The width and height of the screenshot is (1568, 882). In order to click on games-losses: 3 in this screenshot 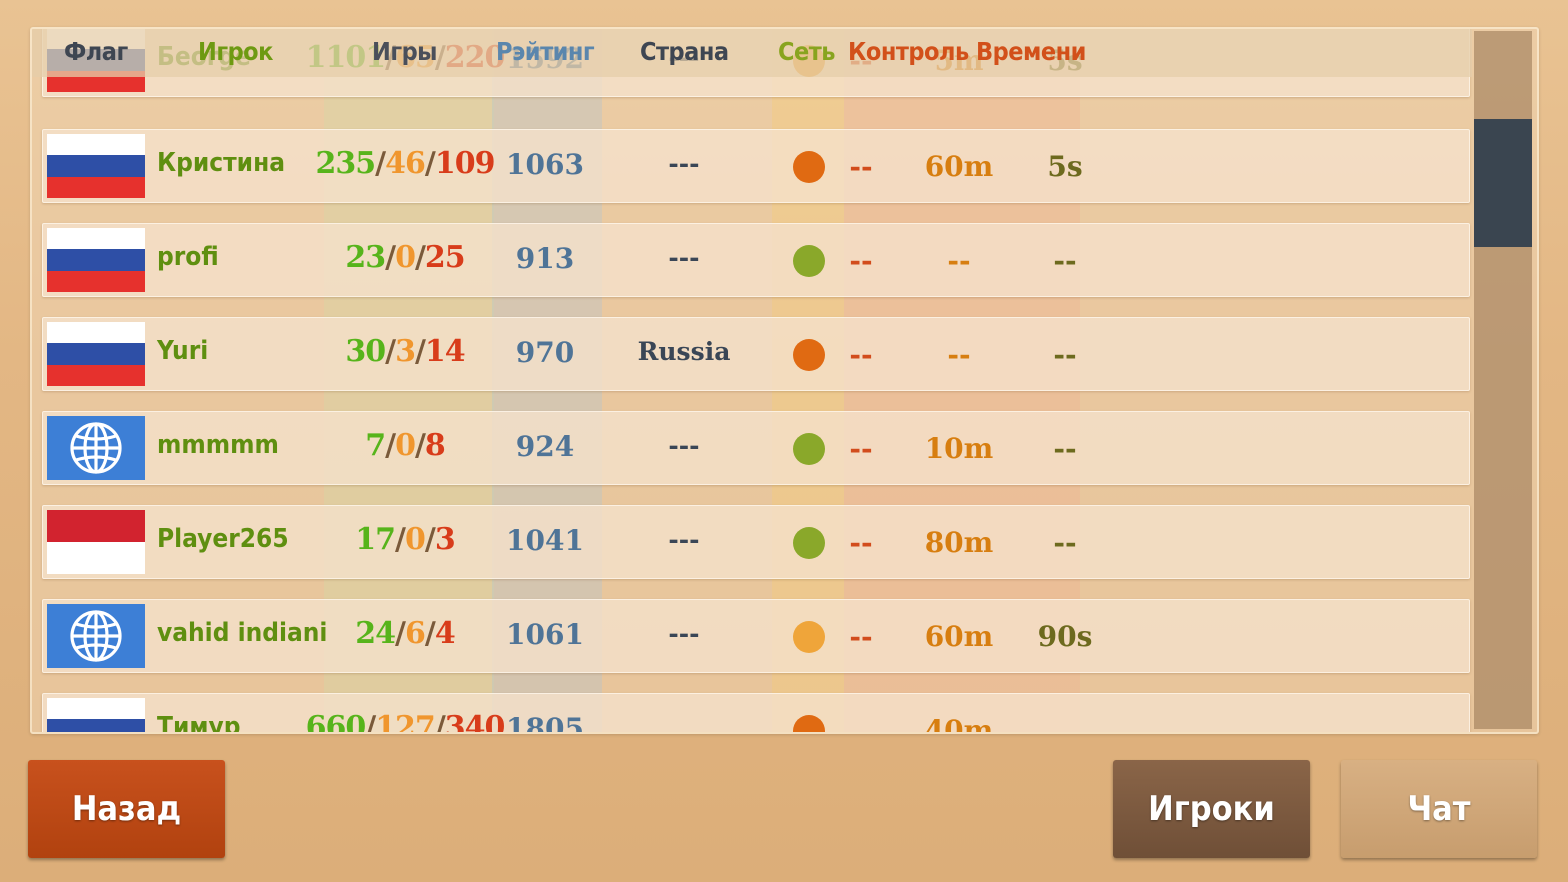, I will do `click(445, 539)`.